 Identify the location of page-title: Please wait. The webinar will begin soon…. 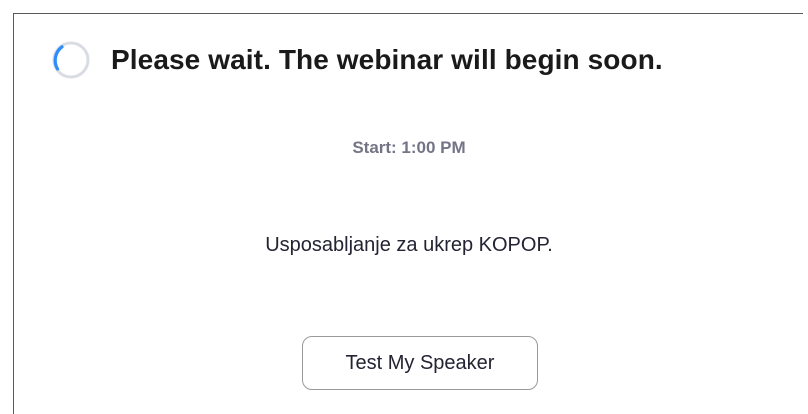
(387, 59).